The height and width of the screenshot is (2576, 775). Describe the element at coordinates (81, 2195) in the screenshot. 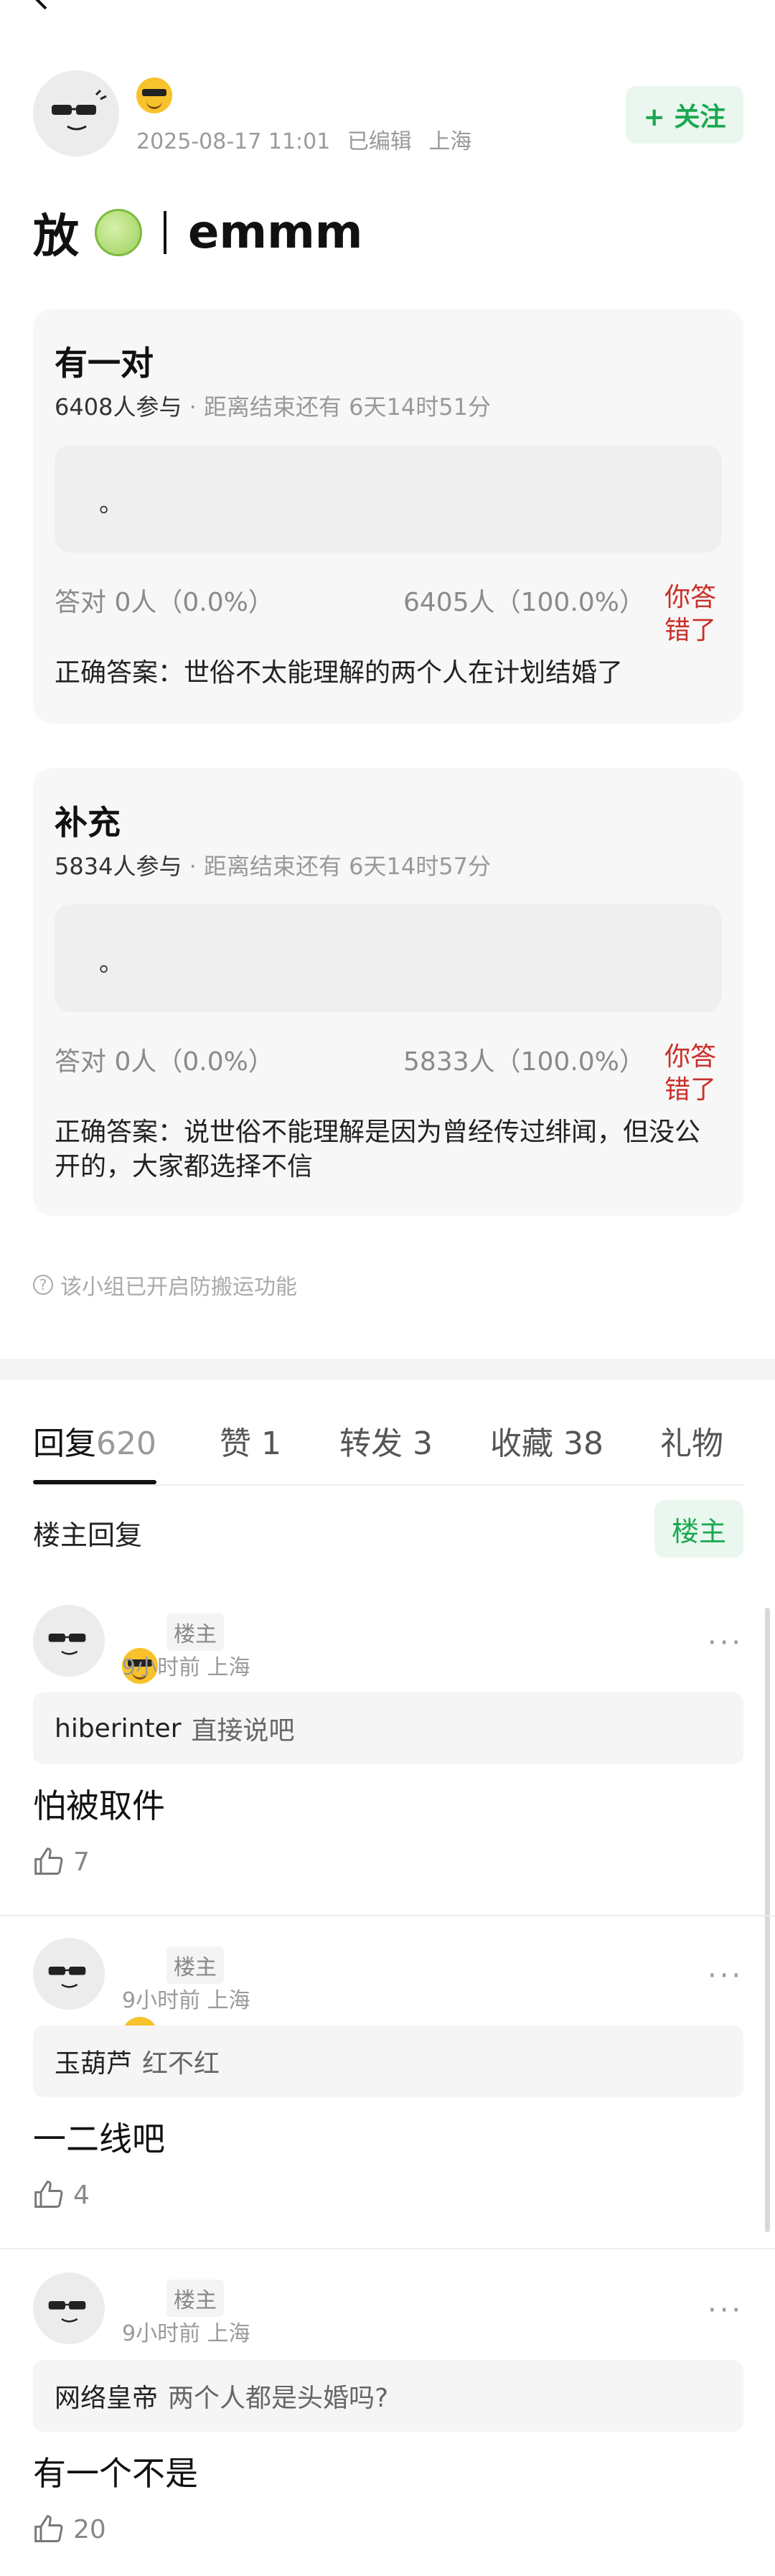

I see `like-count: 4` at that location.